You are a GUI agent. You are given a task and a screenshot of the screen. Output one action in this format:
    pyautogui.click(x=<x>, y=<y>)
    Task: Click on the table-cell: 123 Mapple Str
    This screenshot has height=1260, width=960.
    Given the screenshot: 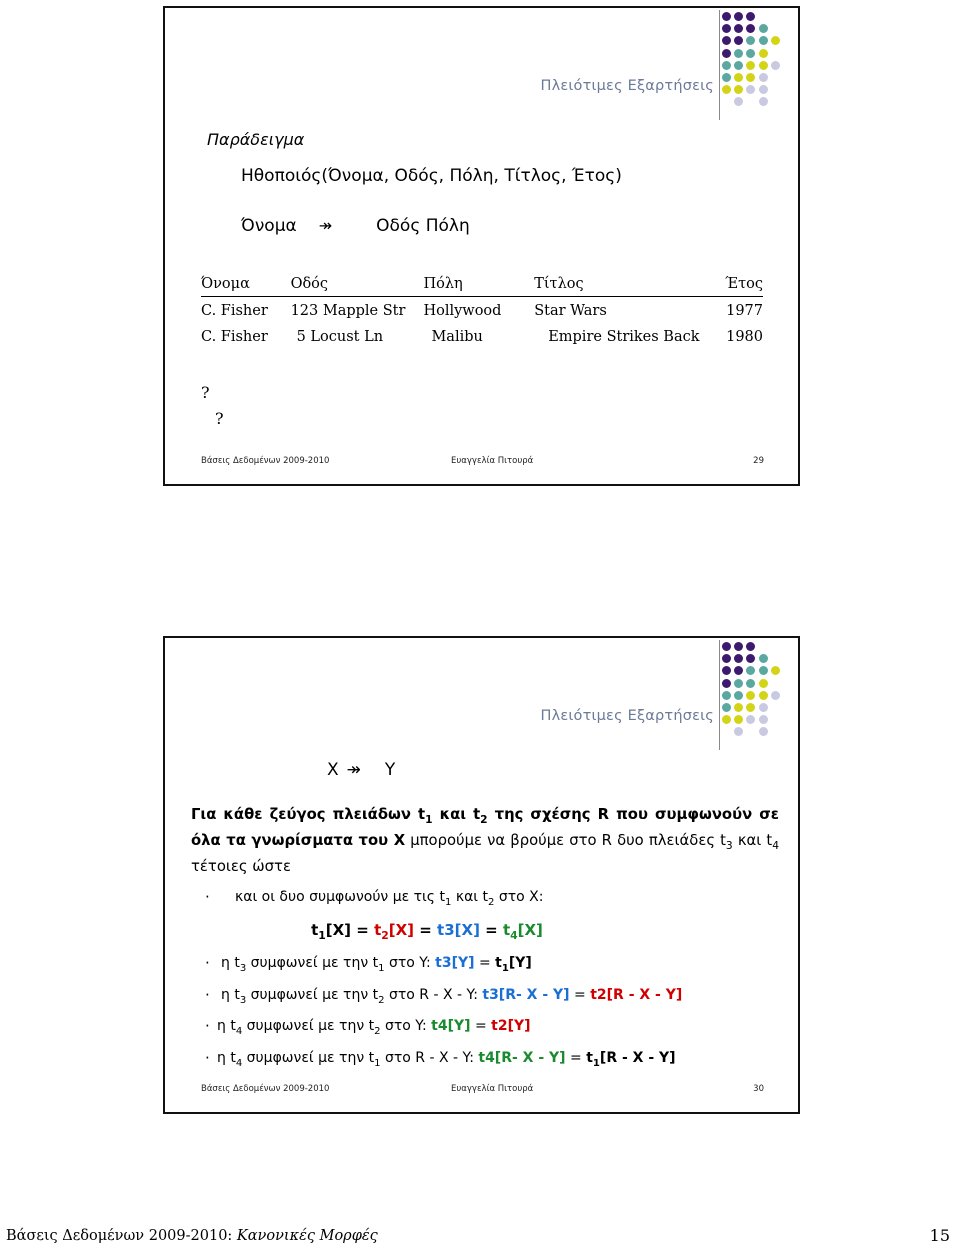 What is the action you would take?
    pyautogui.click(x=348, y=311)
    